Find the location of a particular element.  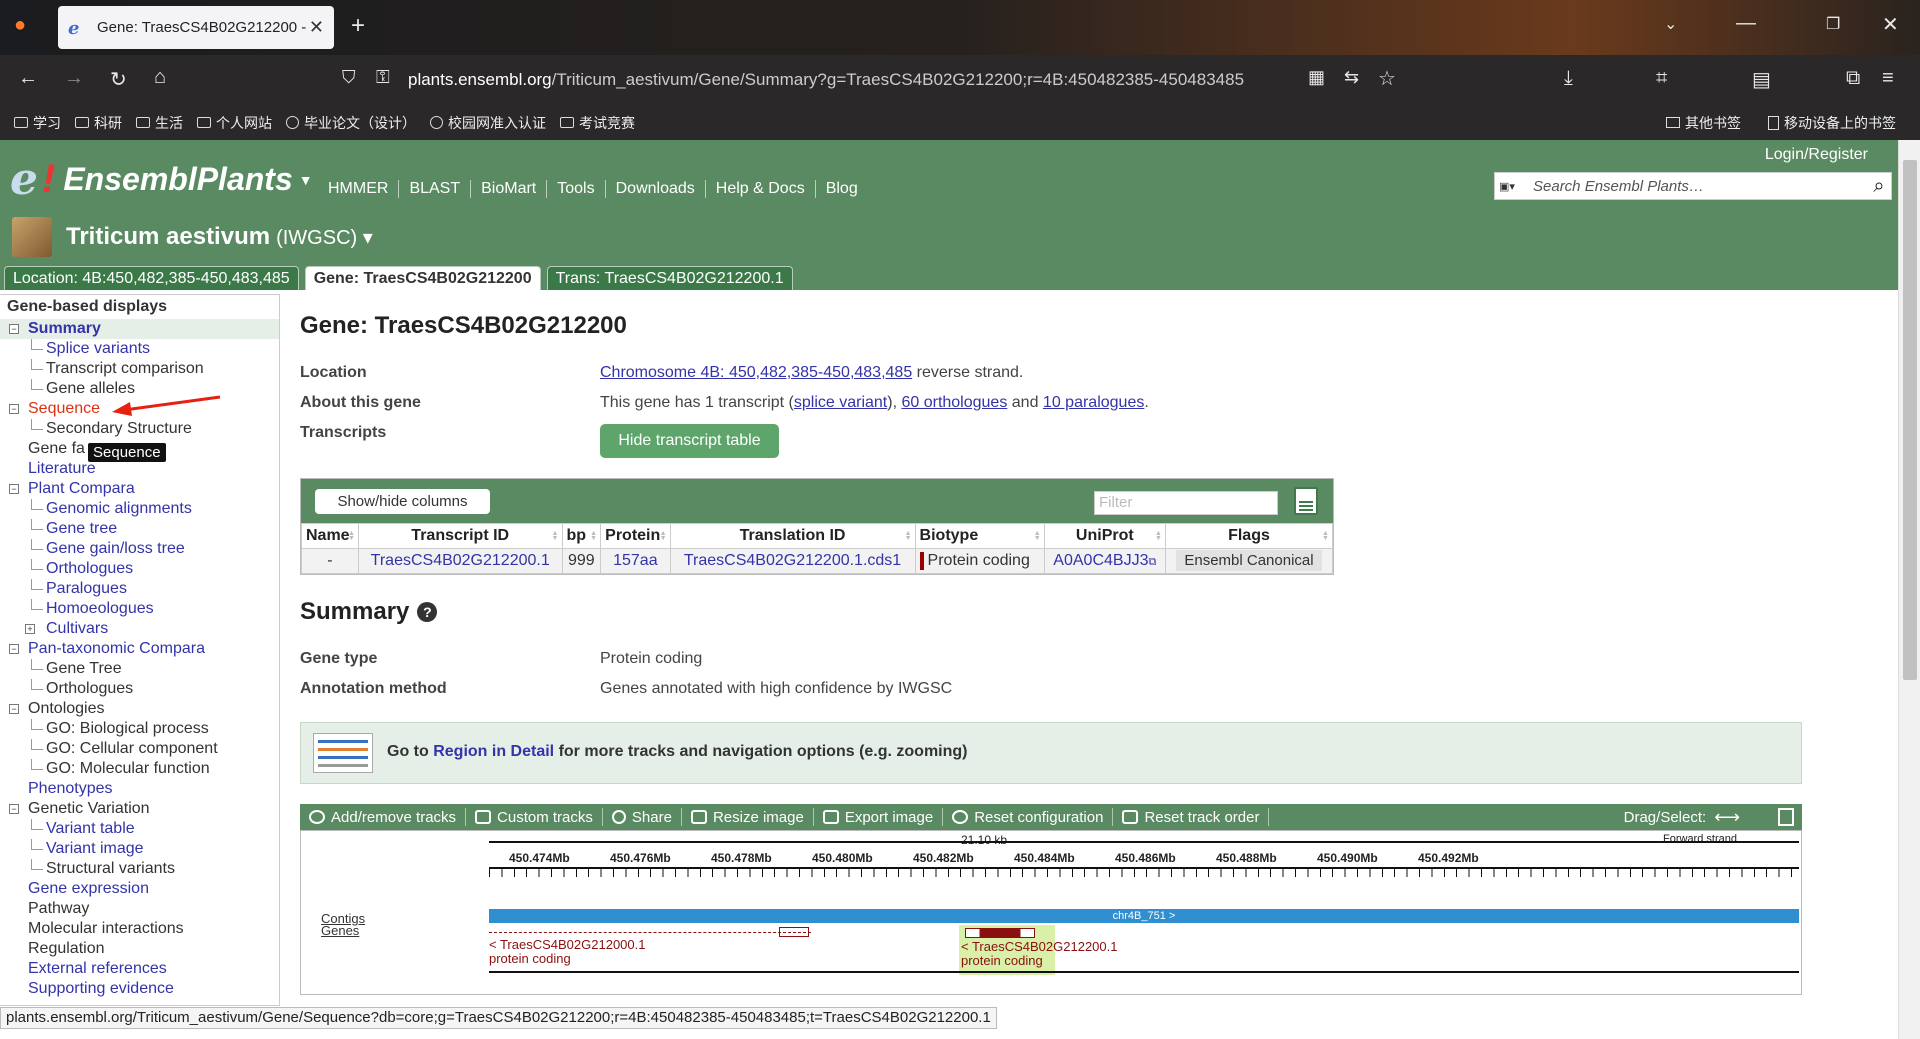

sidebar-item-label: Plant Compara is located at coordinates (81, 488).